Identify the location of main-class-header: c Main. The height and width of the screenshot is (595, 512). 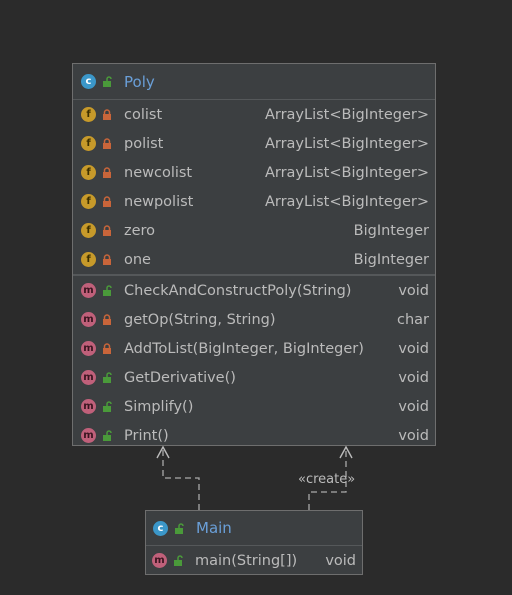
(254, 528).